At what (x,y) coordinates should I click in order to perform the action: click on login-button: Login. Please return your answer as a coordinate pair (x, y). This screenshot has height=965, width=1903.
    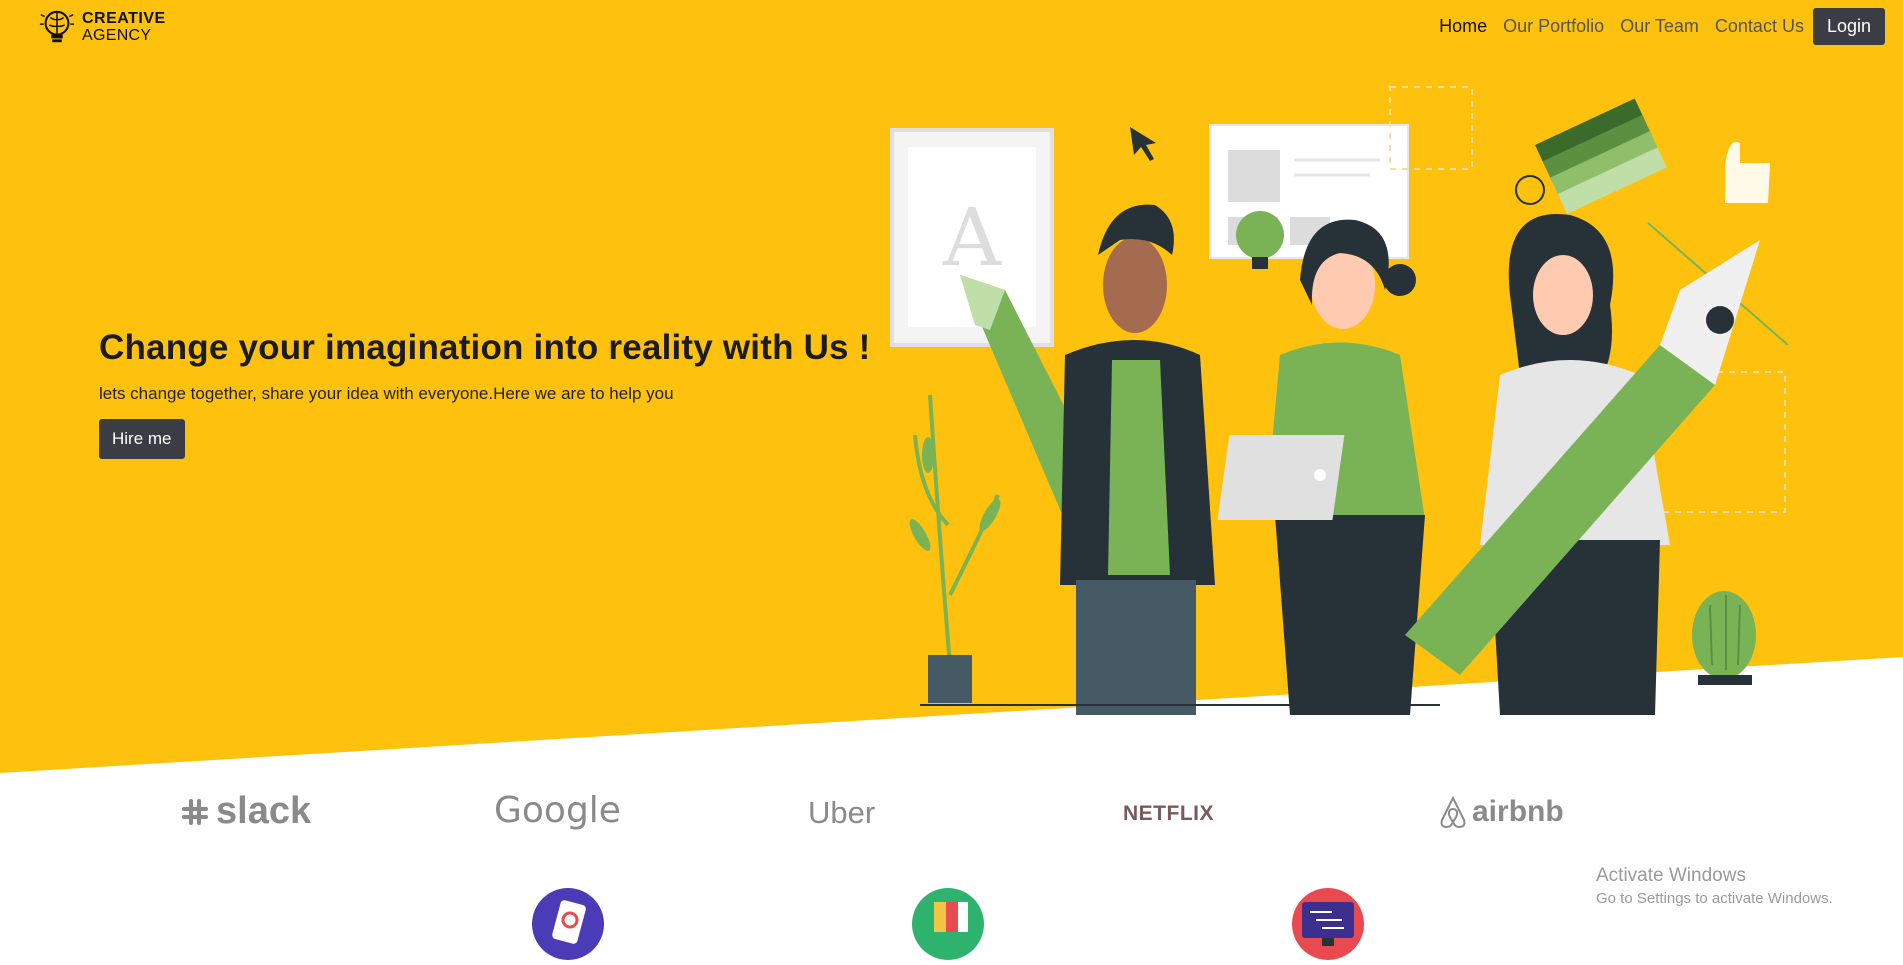
    Looking at the image, I should click on (1848, 26).